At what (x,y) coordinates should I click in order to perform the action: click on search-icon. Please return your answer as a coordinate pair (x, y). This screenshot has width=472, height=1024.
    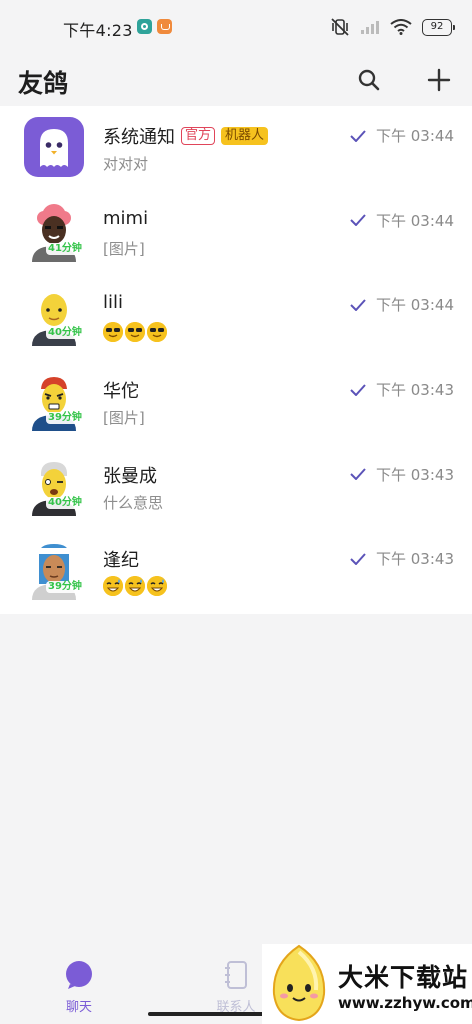
    Looking at the image, I should click on (369, 80).